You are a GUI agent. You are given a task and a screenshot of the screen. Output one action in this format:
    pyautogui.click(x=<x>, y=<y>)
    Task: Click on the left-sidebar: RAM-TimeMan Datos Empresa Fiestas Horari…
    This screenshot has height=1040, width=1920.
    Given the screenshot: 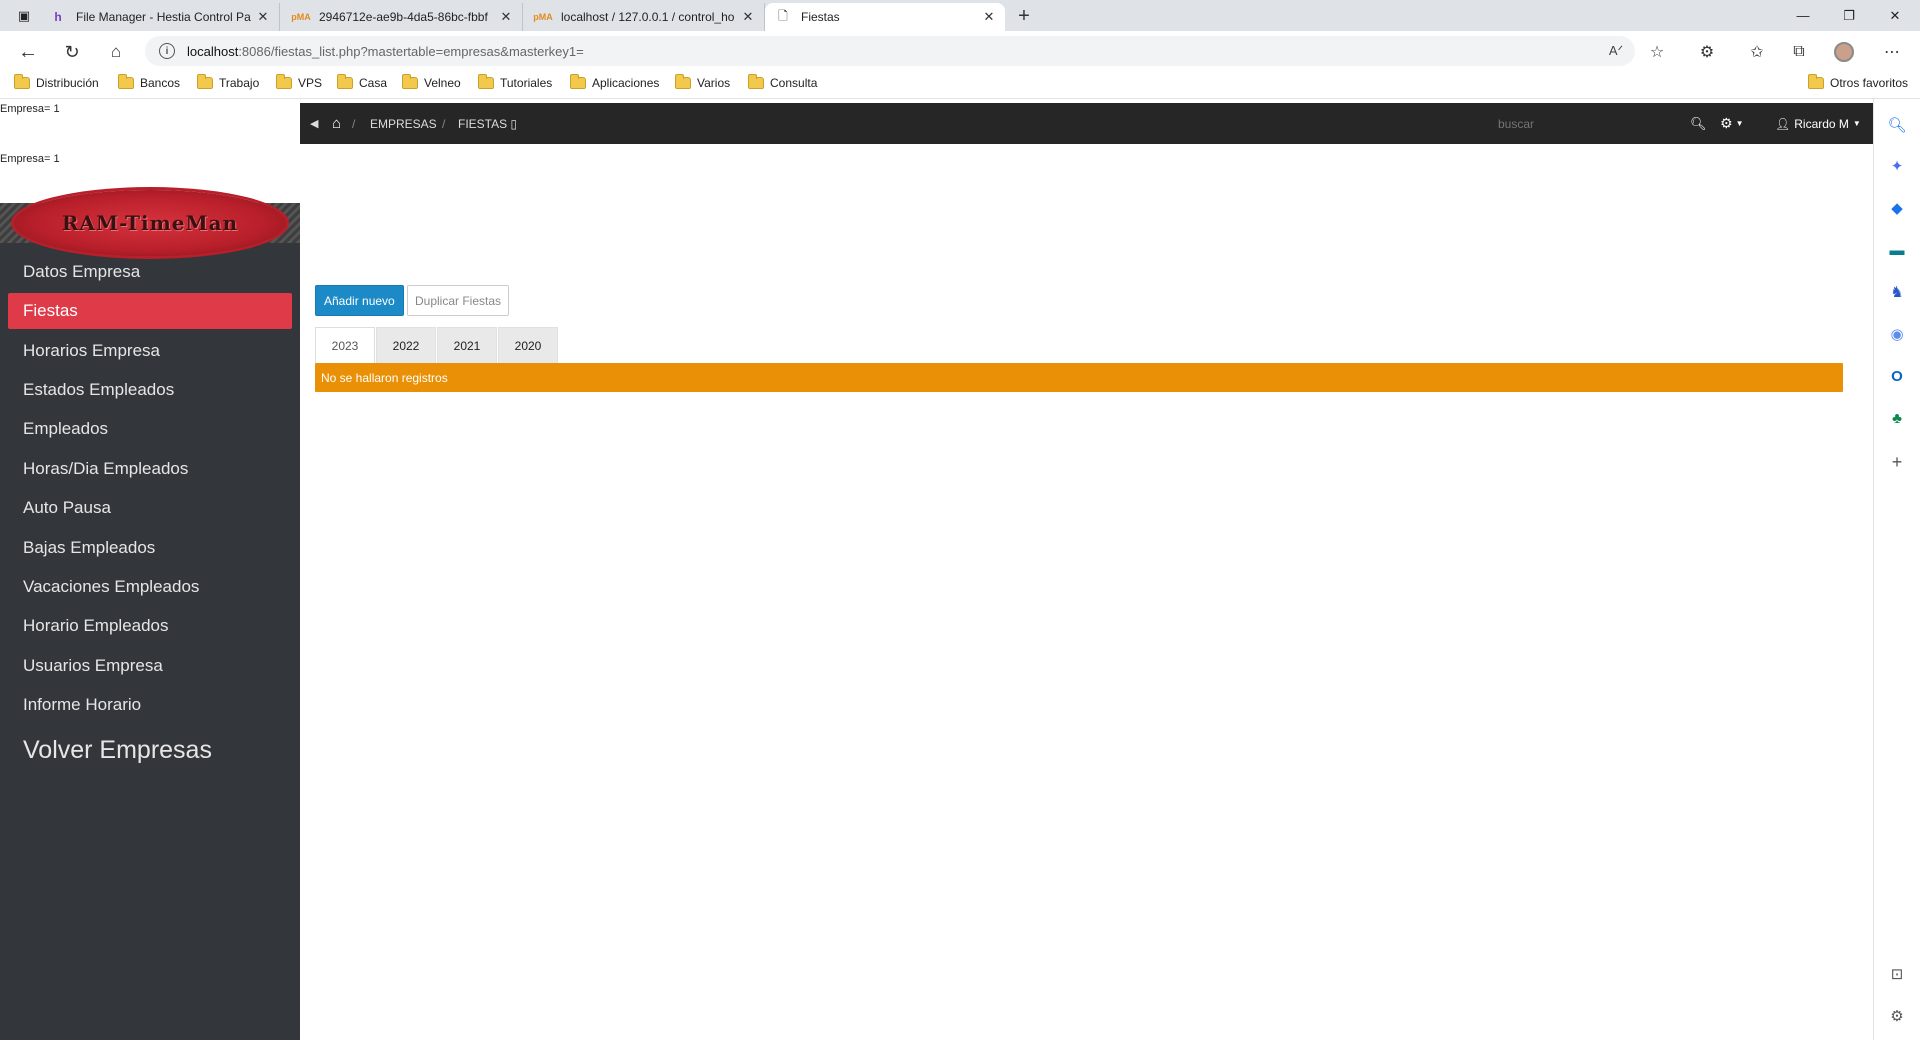 What is the action you would take?
    pyautogui.click(x=150, y=615)
    